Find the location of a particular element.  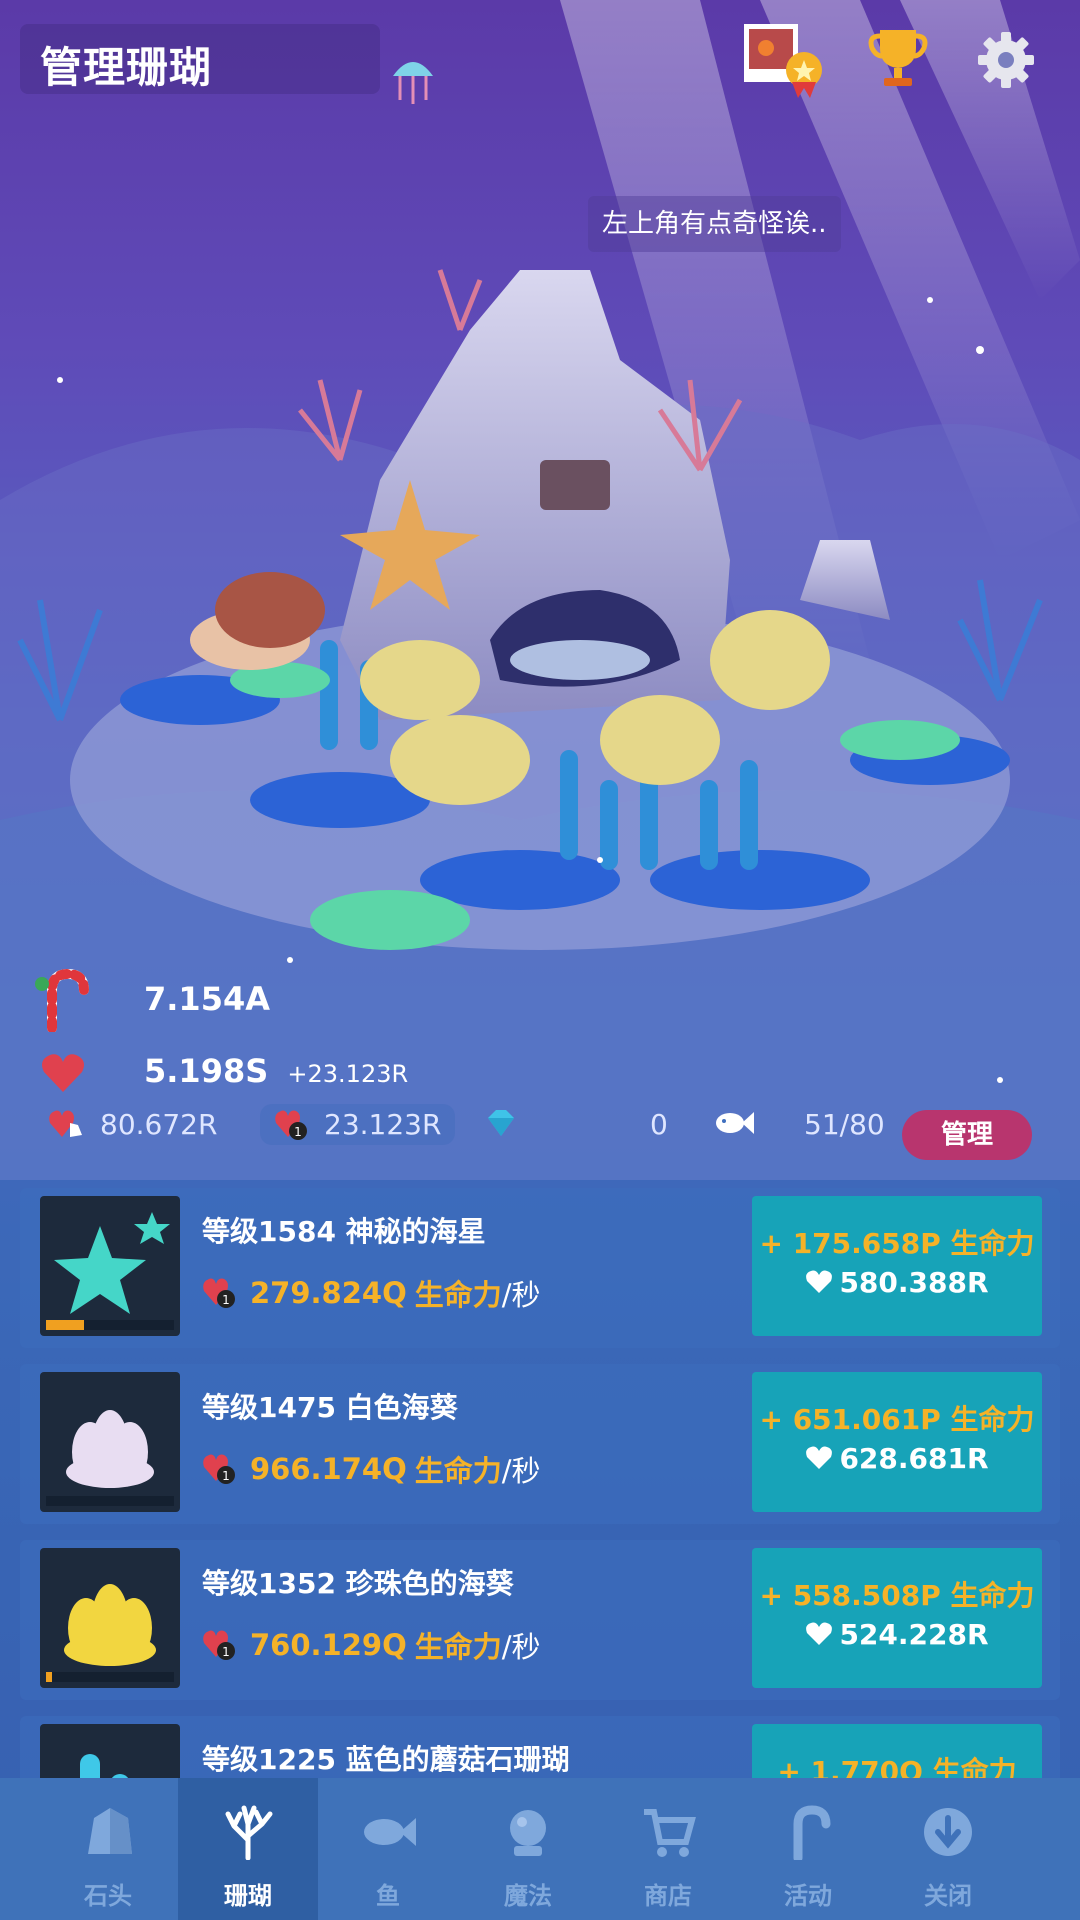

upgrade-gain: + 651.061P 生命力 is located at coordinates (897, 1419).